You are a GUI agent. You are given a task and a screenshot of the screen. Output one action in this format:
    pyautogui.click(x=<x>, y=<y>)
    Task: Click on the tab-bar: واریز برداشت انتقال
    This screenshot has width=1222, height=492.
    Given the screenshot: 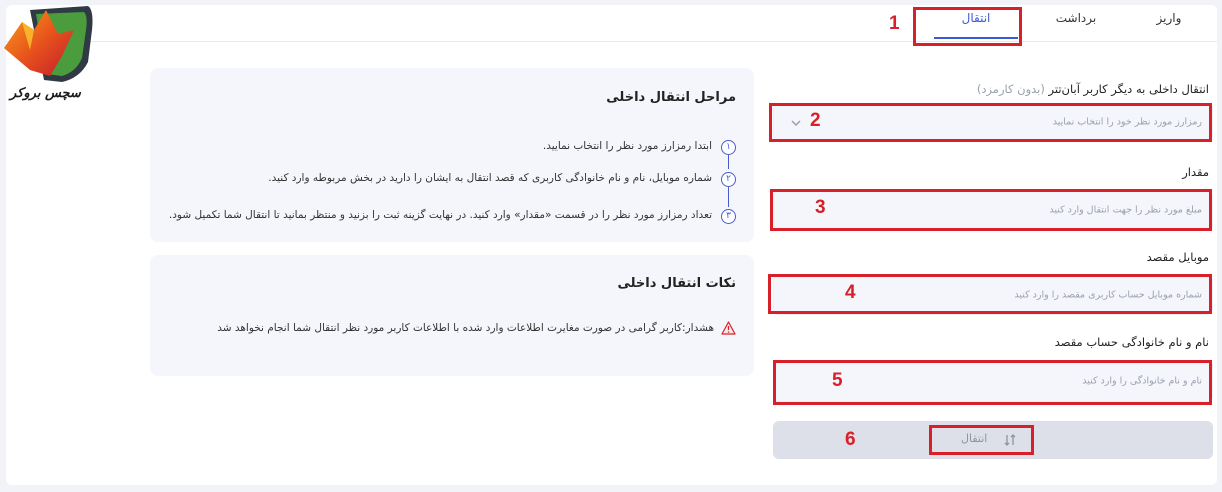 What is the action you would take?
    pyautogui.click(x=611, y=23)
    